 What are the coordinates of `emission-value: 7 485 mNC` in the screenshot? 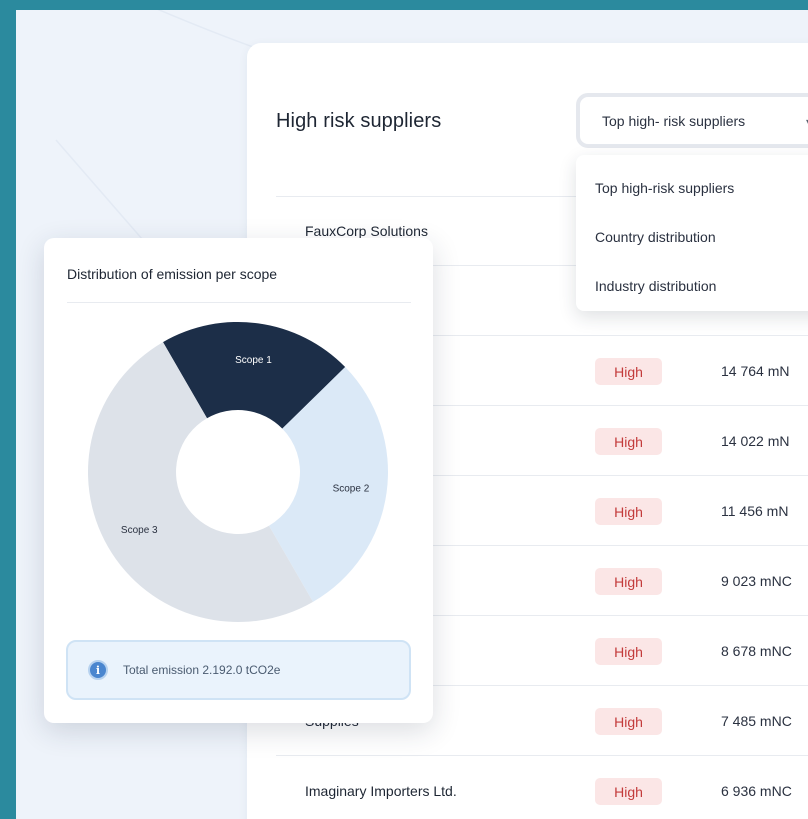 It's located at (756, 721).